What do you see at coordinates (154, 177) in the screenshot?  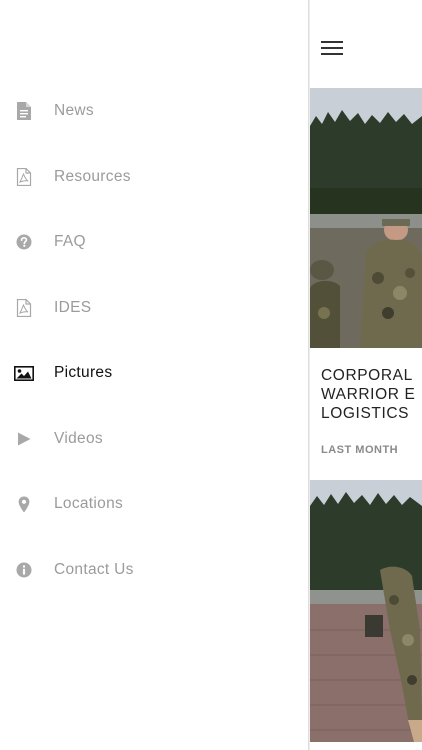 I see `menu-item-resources: Resources` at bounding box center [154, 177].